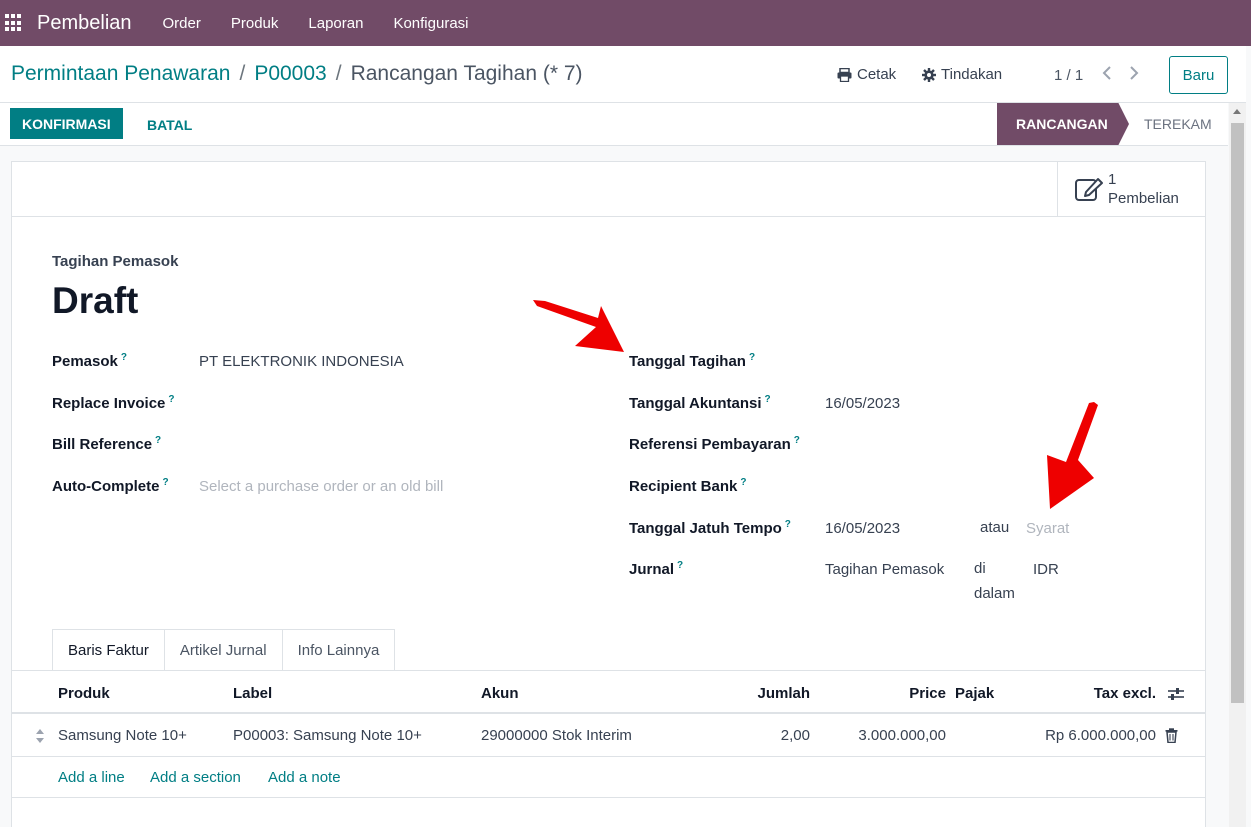 Image resolution: width=1251 pixels, height=827 pixels. Describe the element at coordinates (700, 403) in the screenshot. I see `accounting-date-label: Tanggal Akuntansi?` at that location.